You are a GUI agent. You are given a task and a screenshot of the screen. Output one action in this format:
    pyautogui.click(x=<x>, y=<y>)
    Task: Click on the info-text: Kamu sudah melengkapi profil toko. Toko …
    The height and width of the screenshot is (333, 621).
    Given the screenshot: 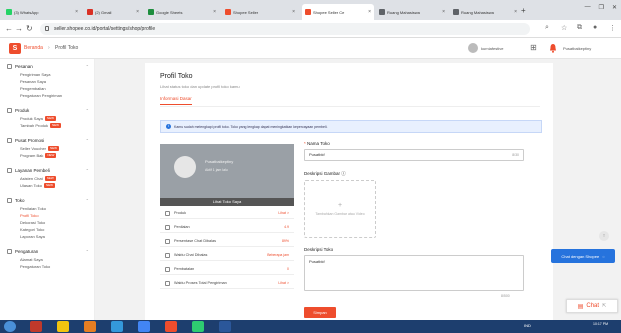 What is the action you would take?
    pyautogui.click(x=251, y=126)
    